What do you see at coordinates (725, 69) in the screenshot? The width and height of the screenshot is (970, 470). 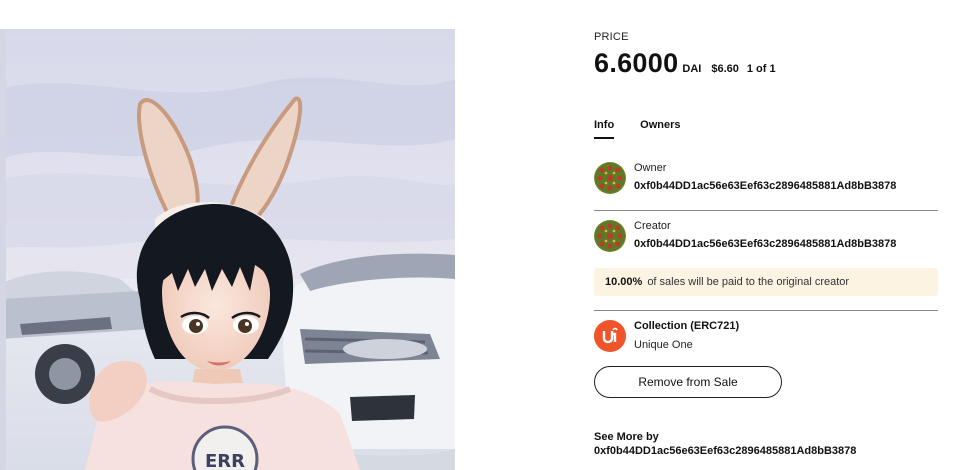 I see `price-usd: $6.60` at bounding box center [725, 69].